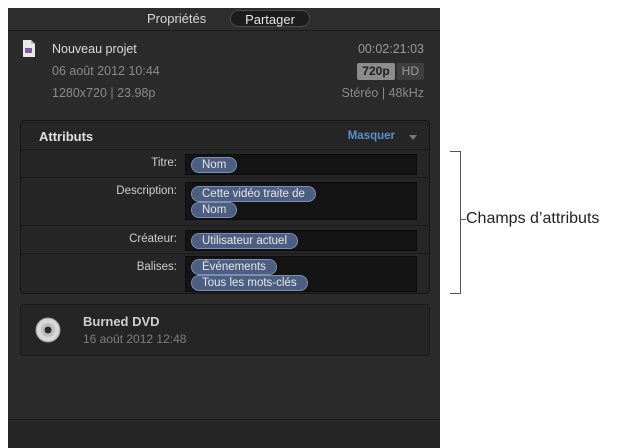 This screenshot has width=618, height=448. Describe the element at coordinates (135, 339) in the screenshot. I see `share-item-date: 16 août 2012 12:48` at that location.